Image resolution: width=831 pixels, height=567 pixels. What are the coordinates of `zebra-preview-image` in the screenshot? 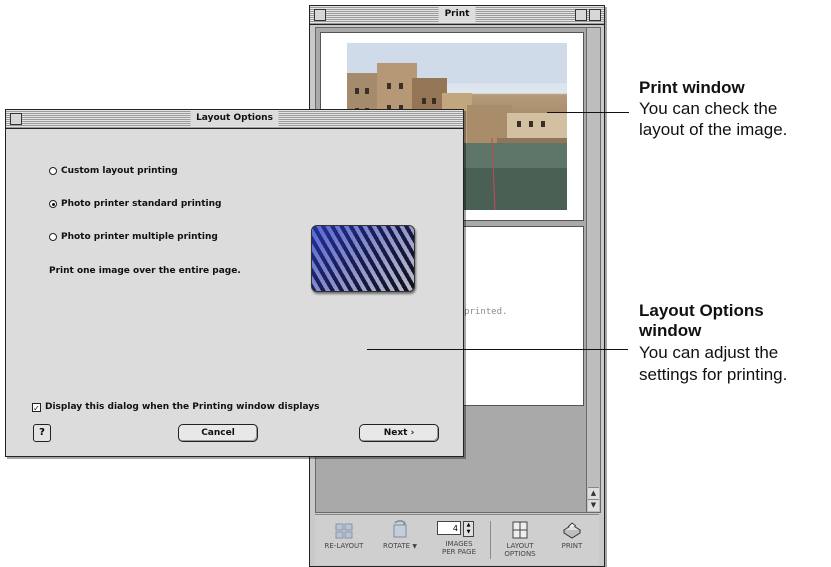 It's located at (363, 258).